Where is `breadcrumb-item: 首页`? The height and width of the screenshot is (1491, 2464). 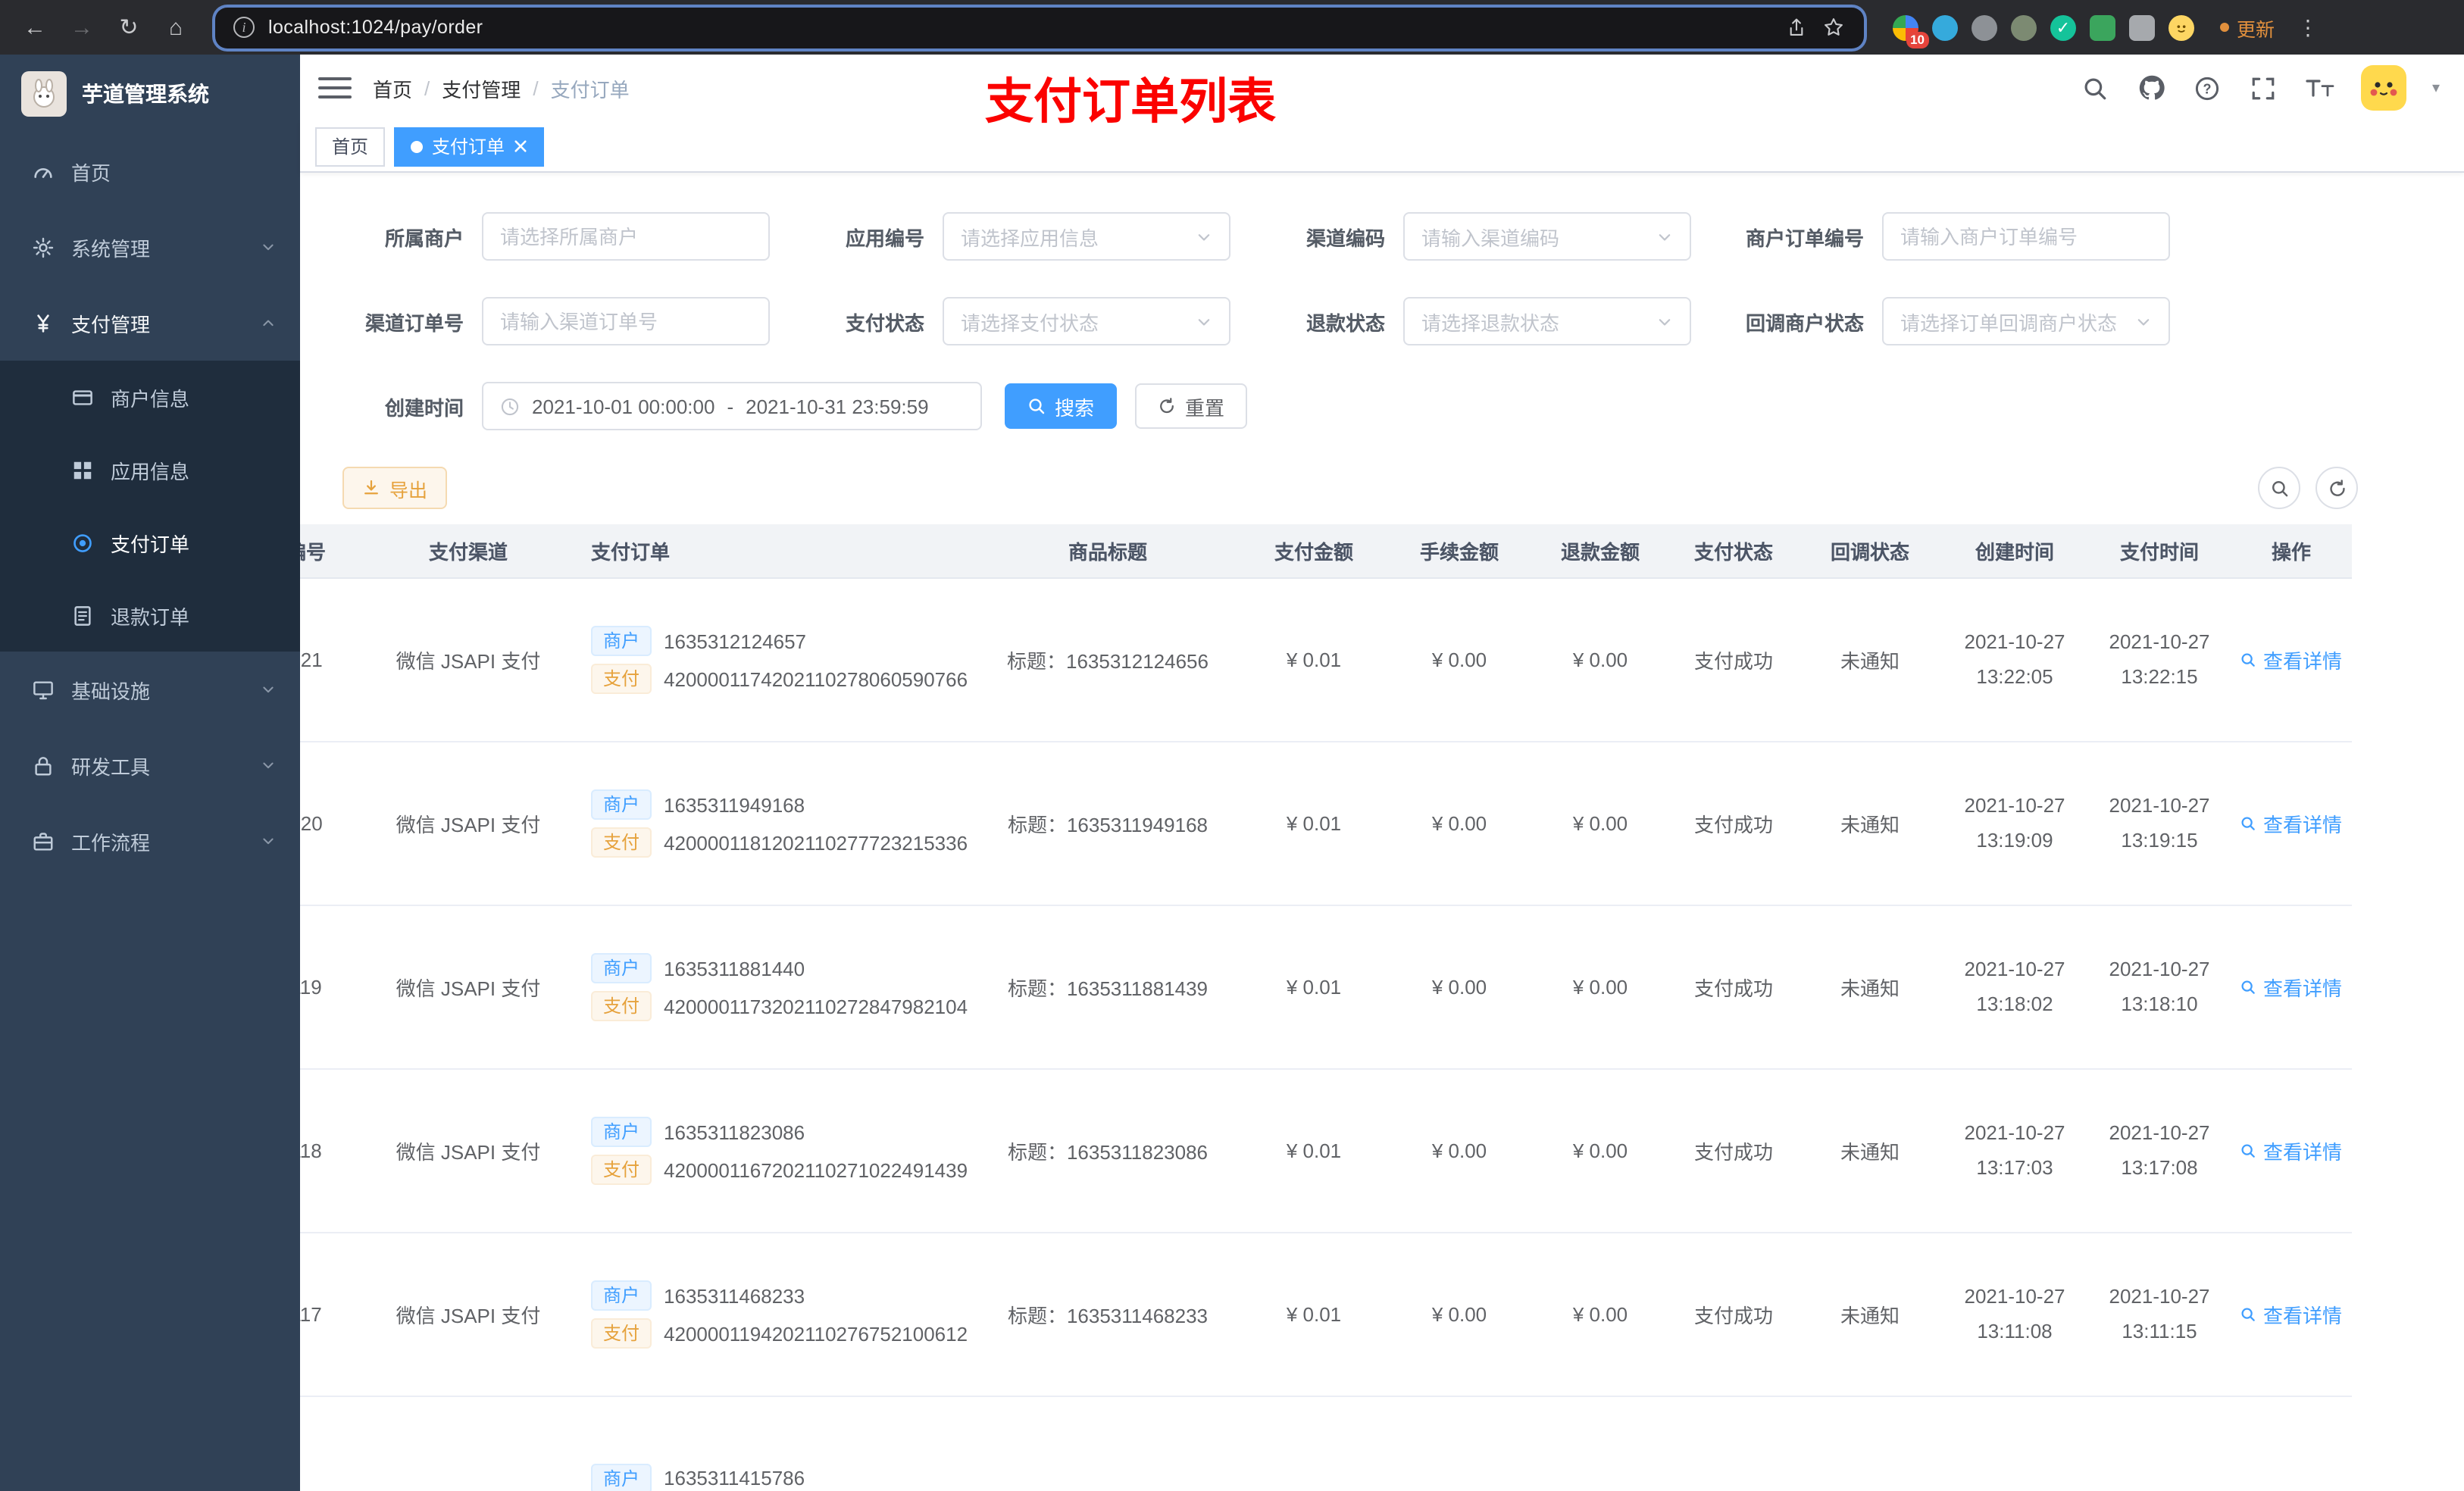
breadcrumb-item: 首页 is located at coordinates (392, 87).